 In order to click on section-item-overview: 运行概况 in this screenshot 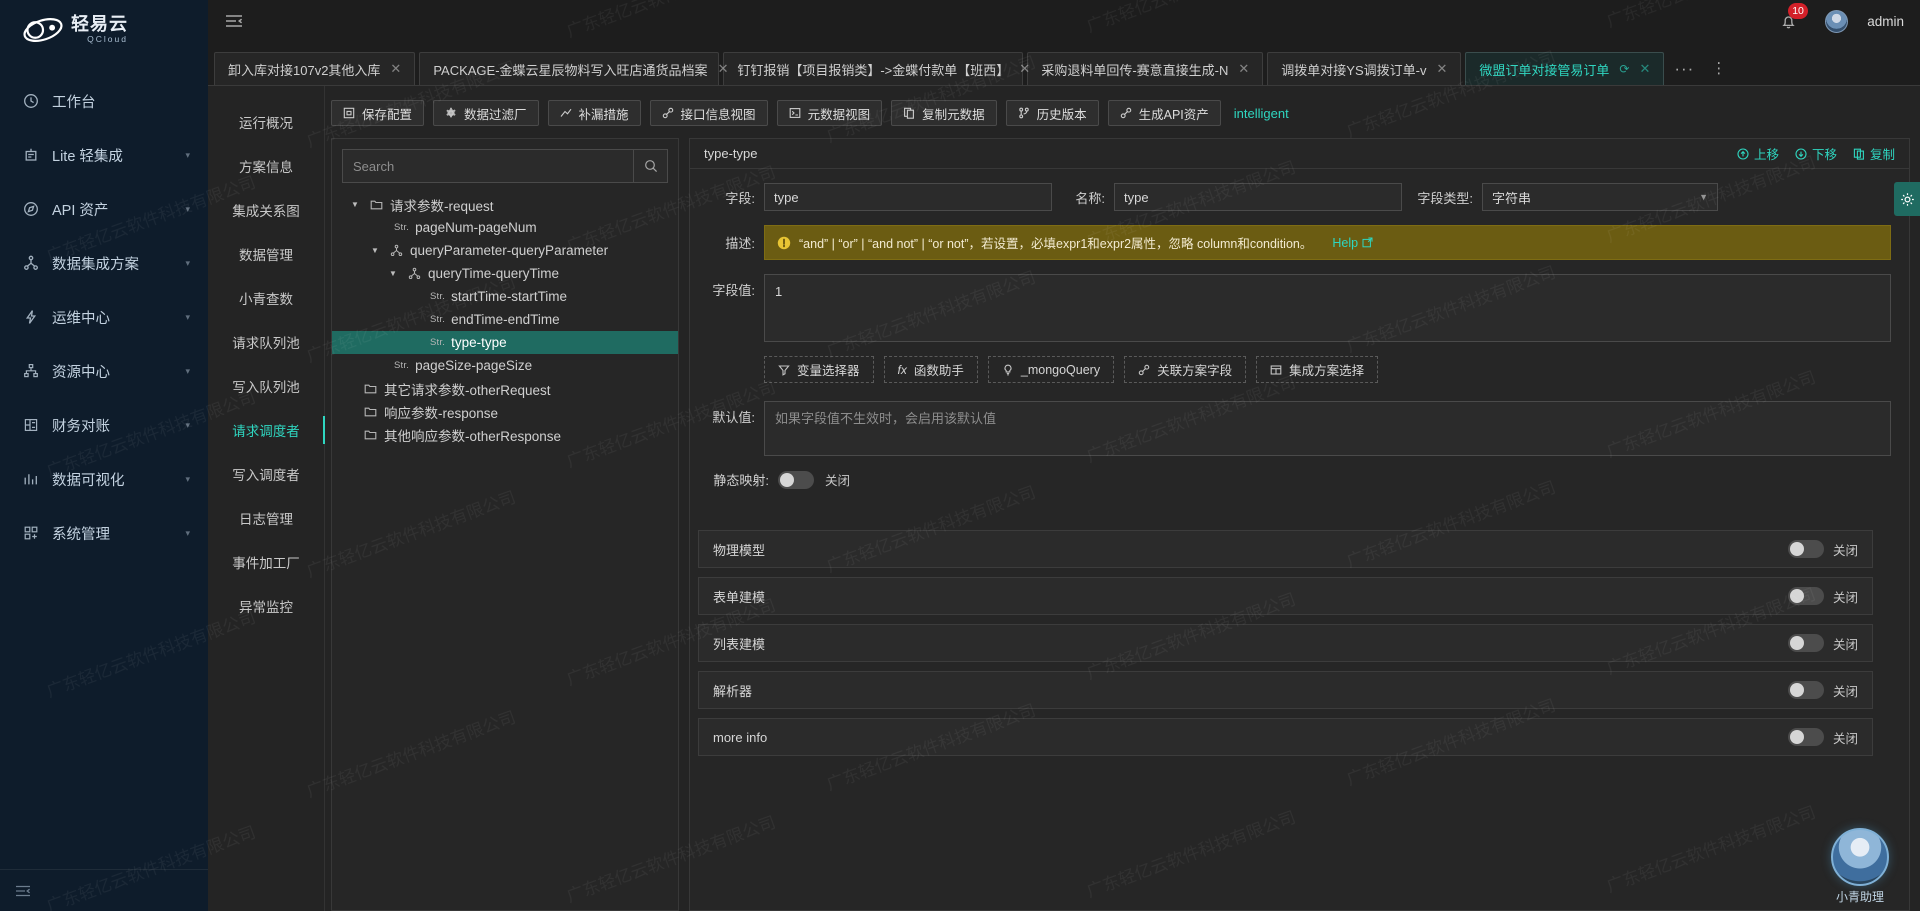, I will do `click(266, 122)`.